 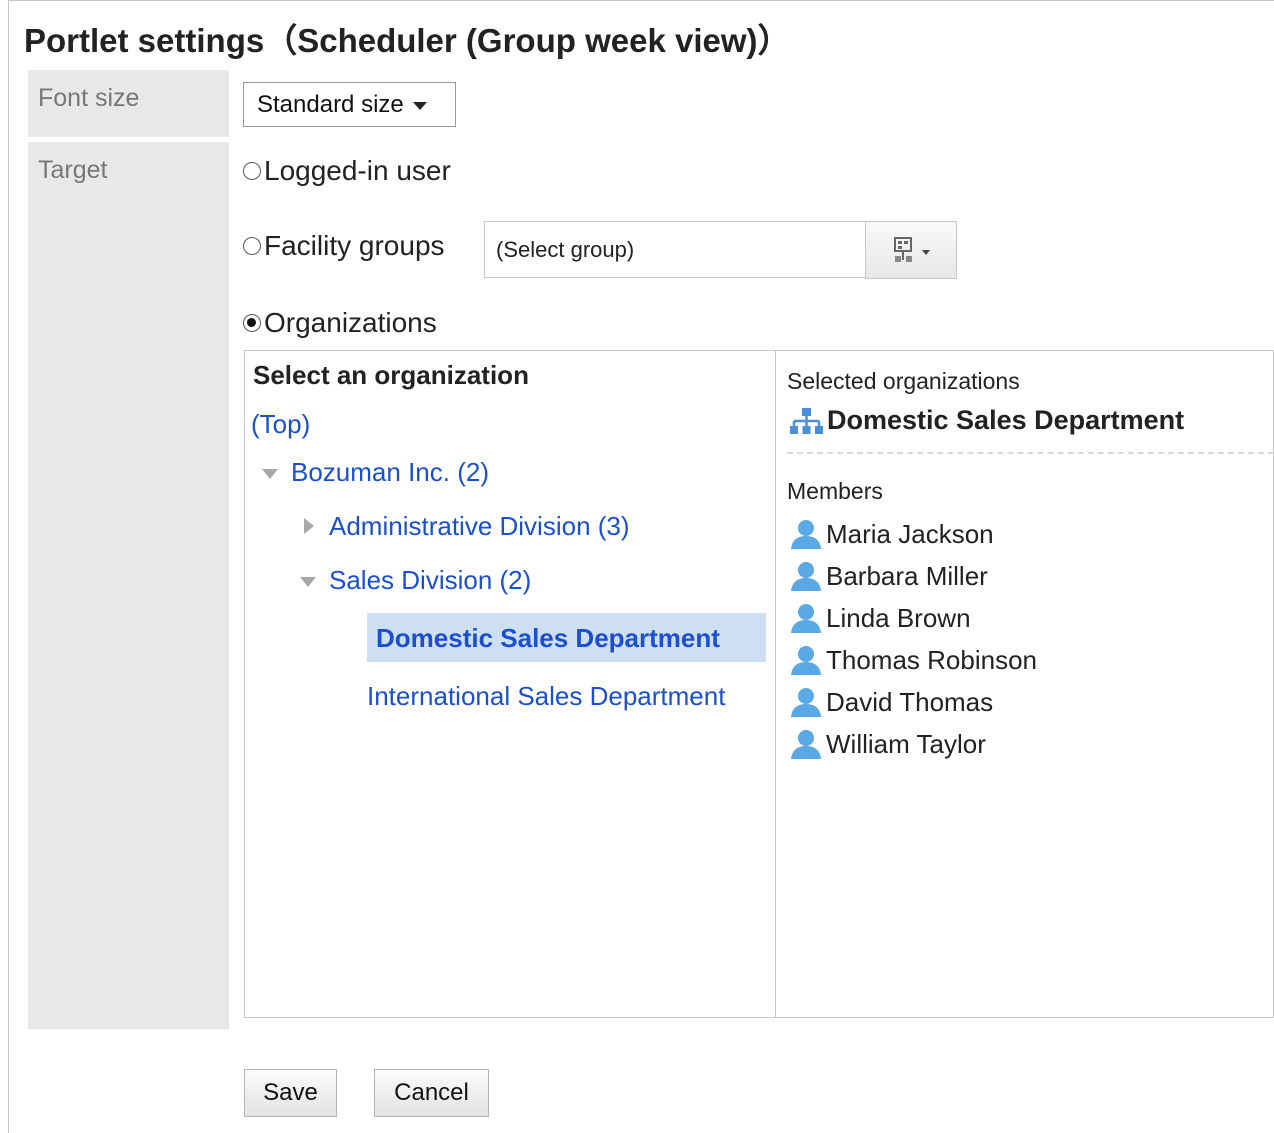 I want to click on member-name: Maria Jackson, so click(x=910, y=533).